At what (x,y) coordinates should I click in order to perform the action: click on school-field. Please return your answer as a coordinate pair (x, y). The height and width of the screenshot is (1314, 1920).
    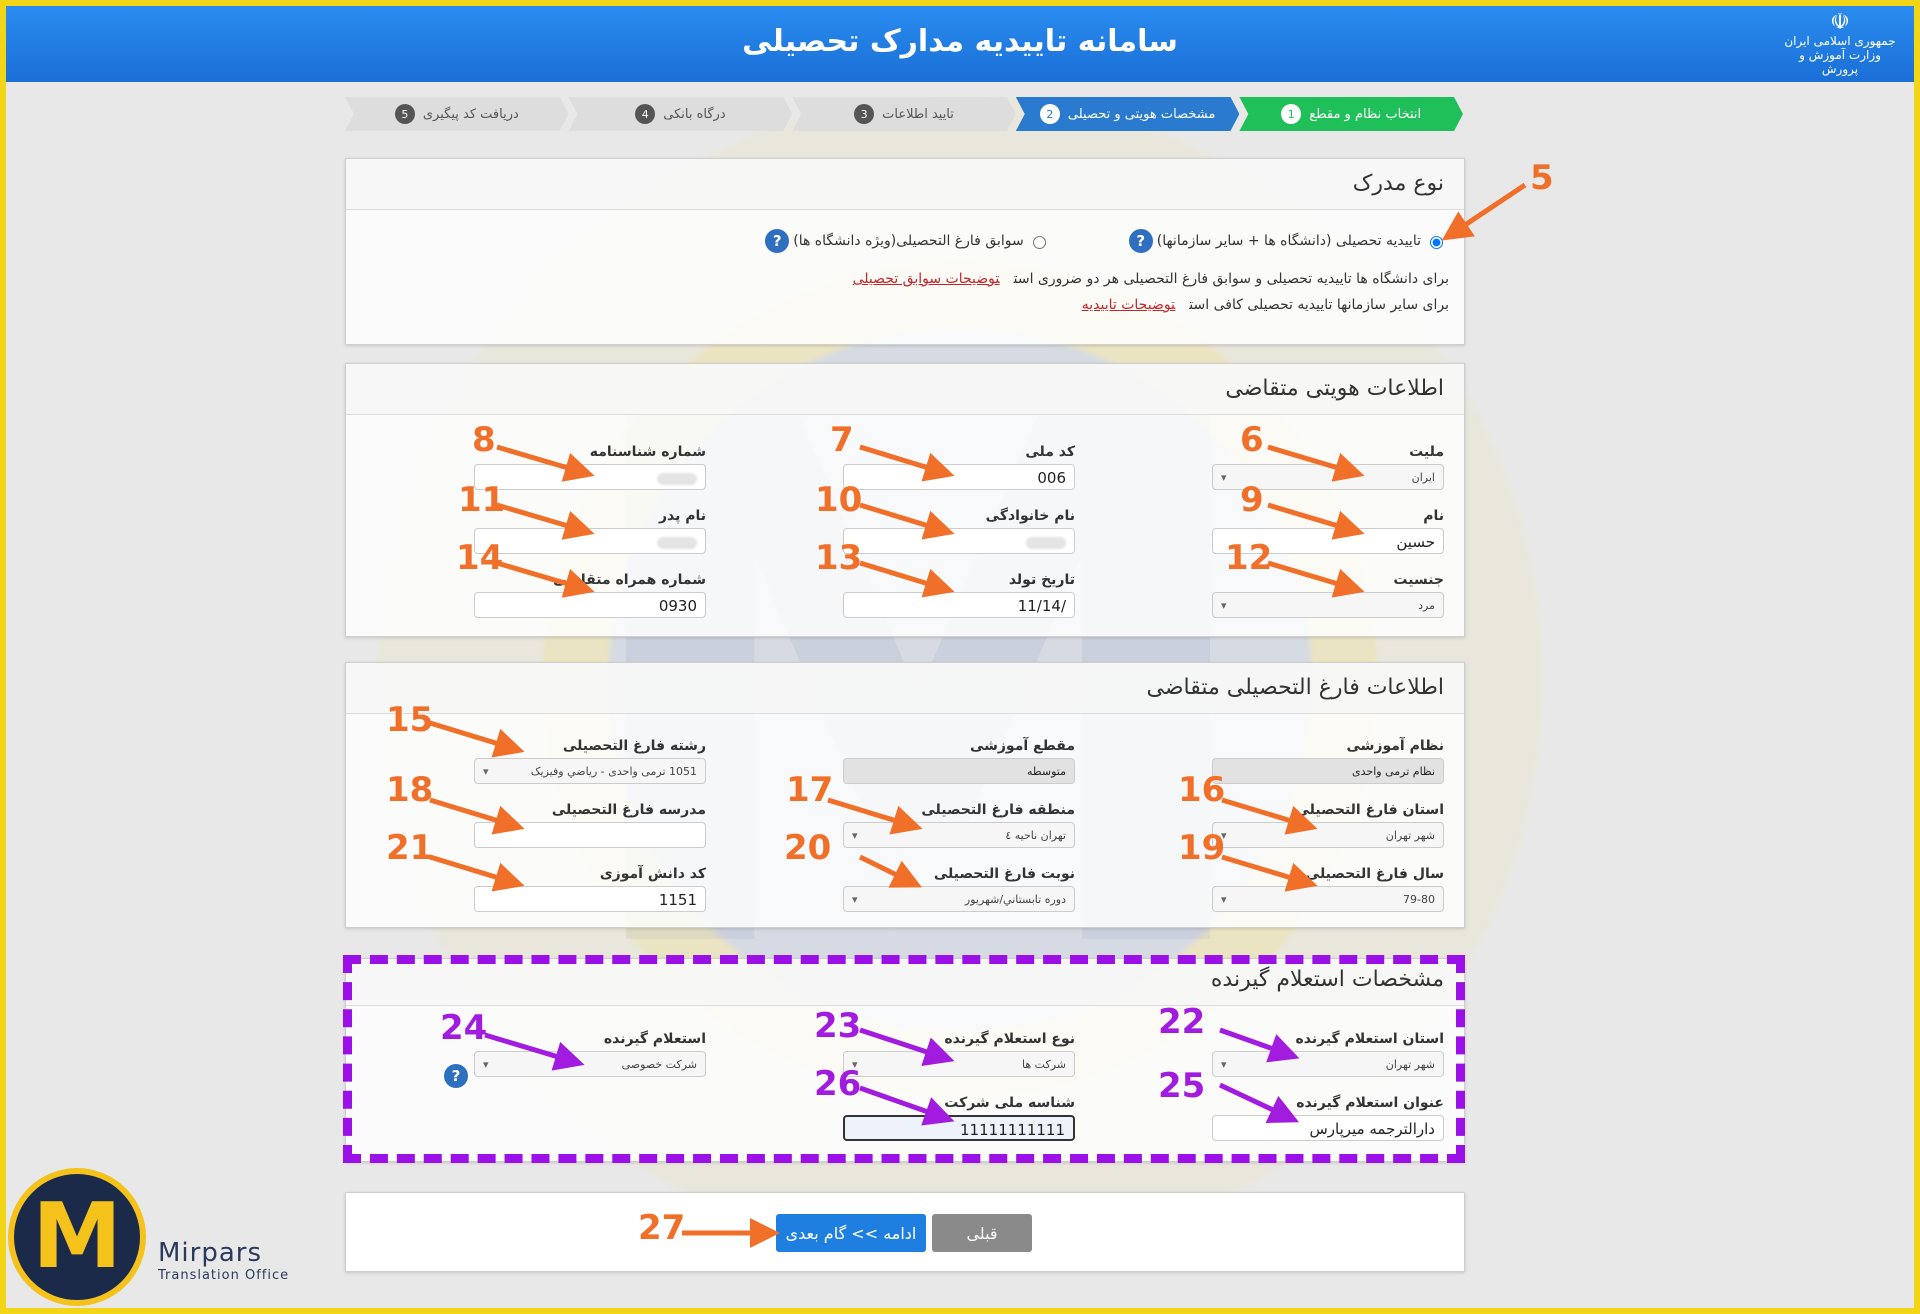
    Looking at the image, I should click on (590, 835).